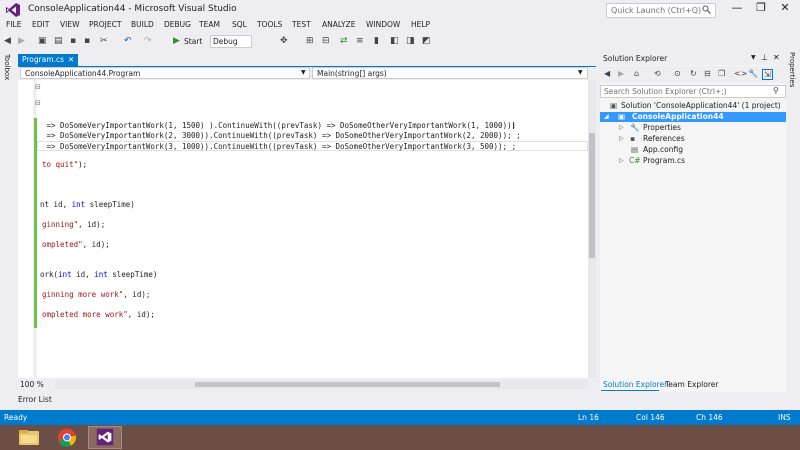 The width and height of the screenshot is (800, 450). I want to click on align-icon: ⊟, so click(326, 41).